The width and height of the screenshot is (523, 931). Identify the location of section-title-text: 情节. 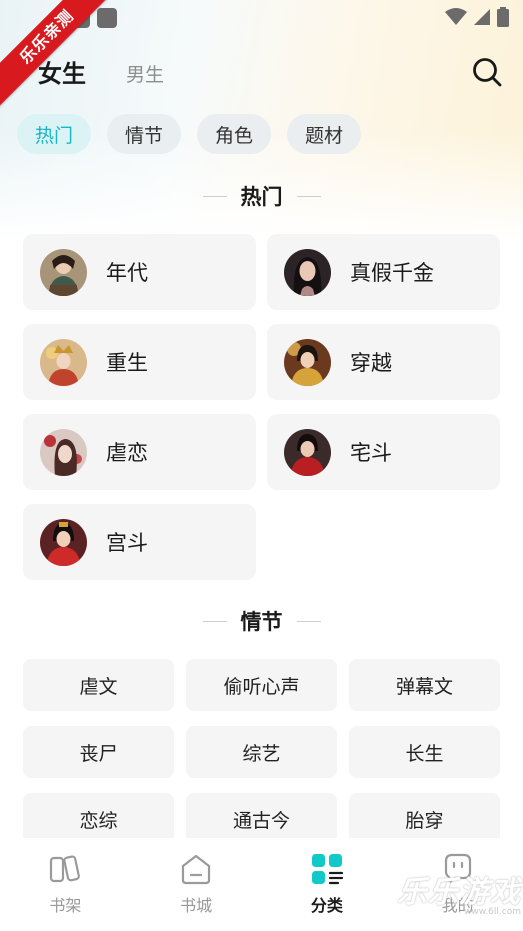
(261, 622).